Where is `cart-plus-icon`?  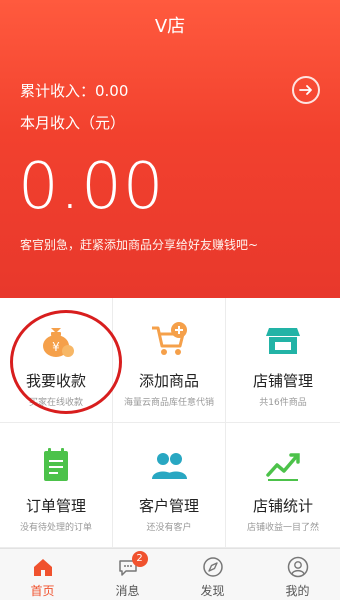 cart-plus-icon is located at coordinates (169, 340).